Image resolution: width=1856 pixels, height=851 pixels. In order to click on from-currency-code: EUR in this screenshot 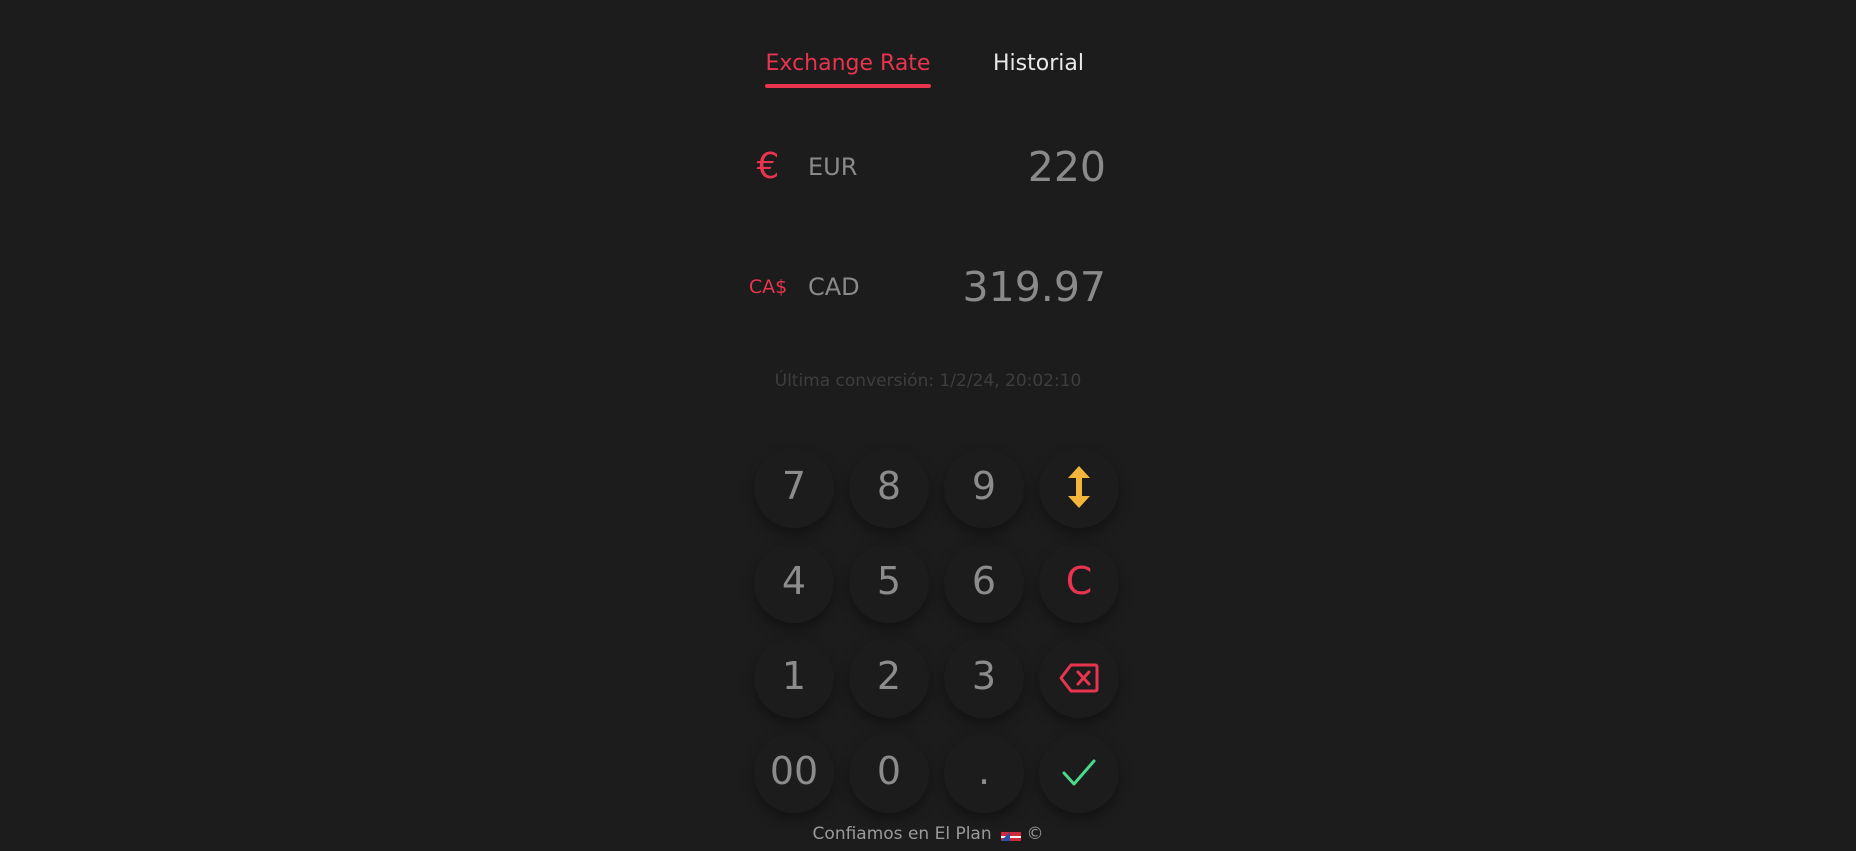, I will do `click(832, 167)`.